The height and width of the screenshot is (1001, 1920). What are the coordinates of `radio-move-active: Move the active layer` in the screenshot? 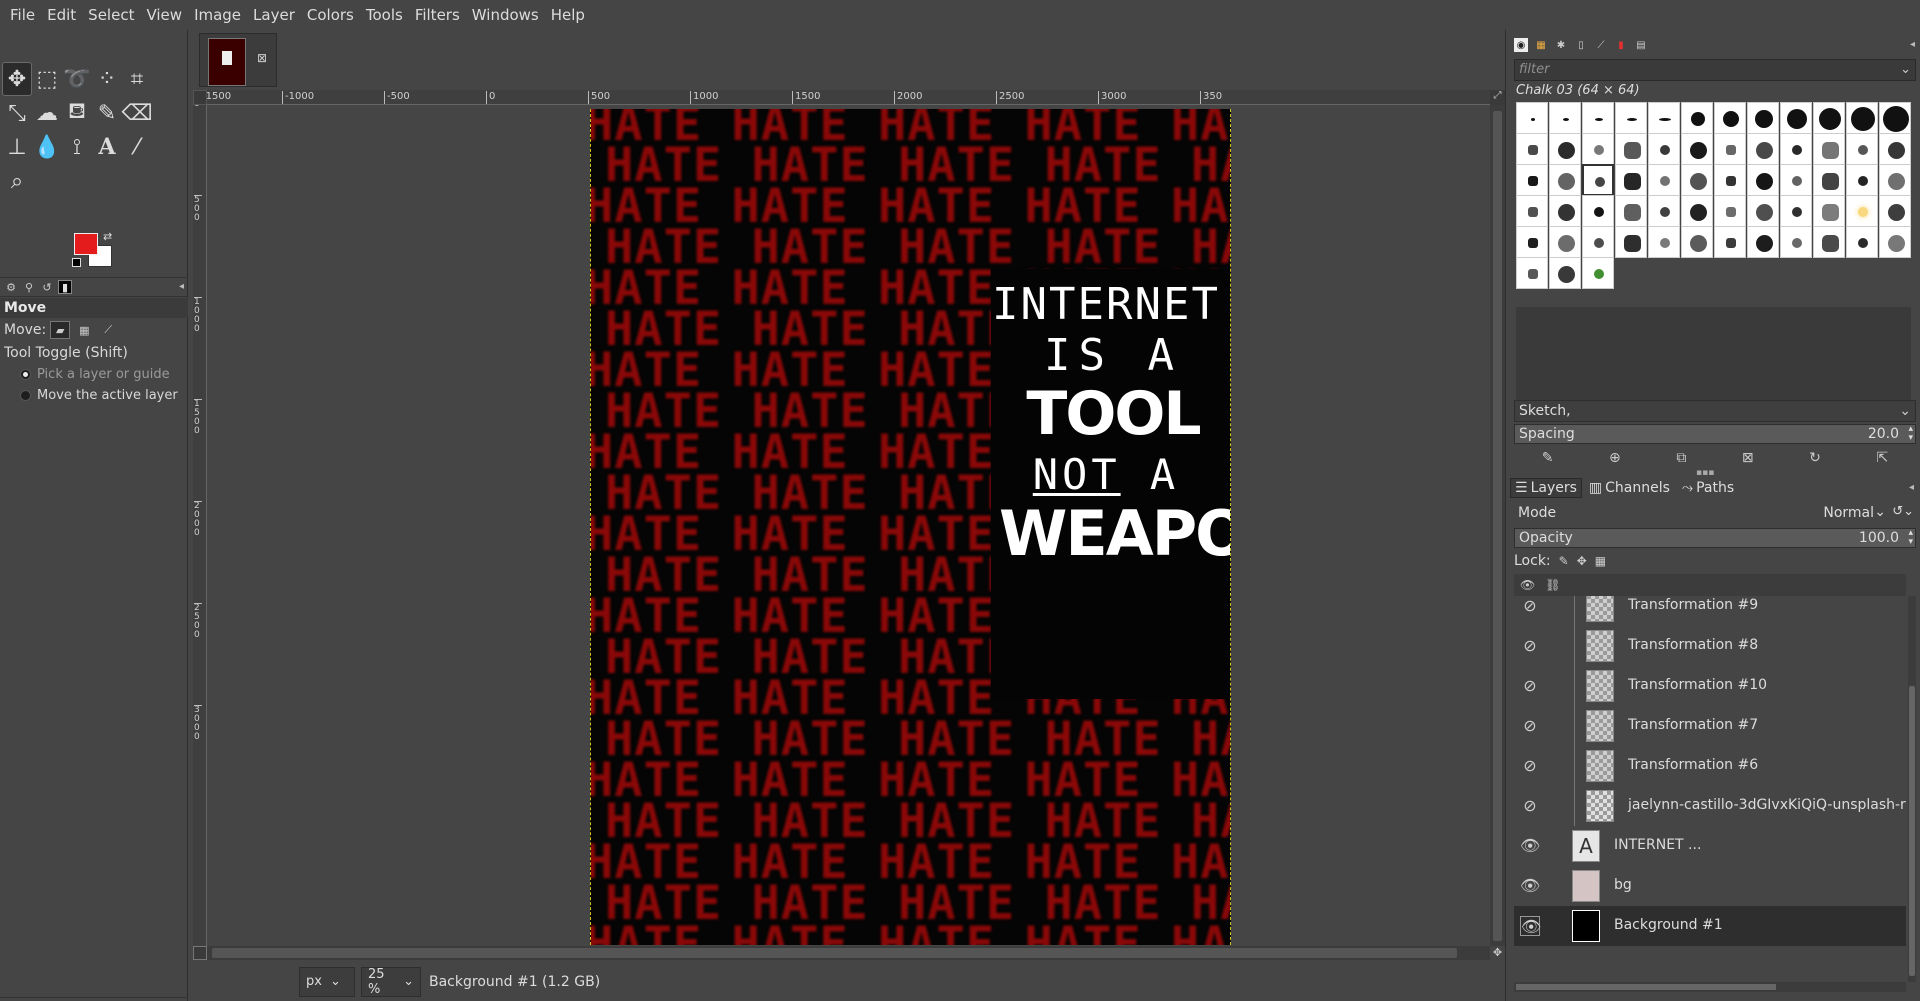 It's located at (94, 395).